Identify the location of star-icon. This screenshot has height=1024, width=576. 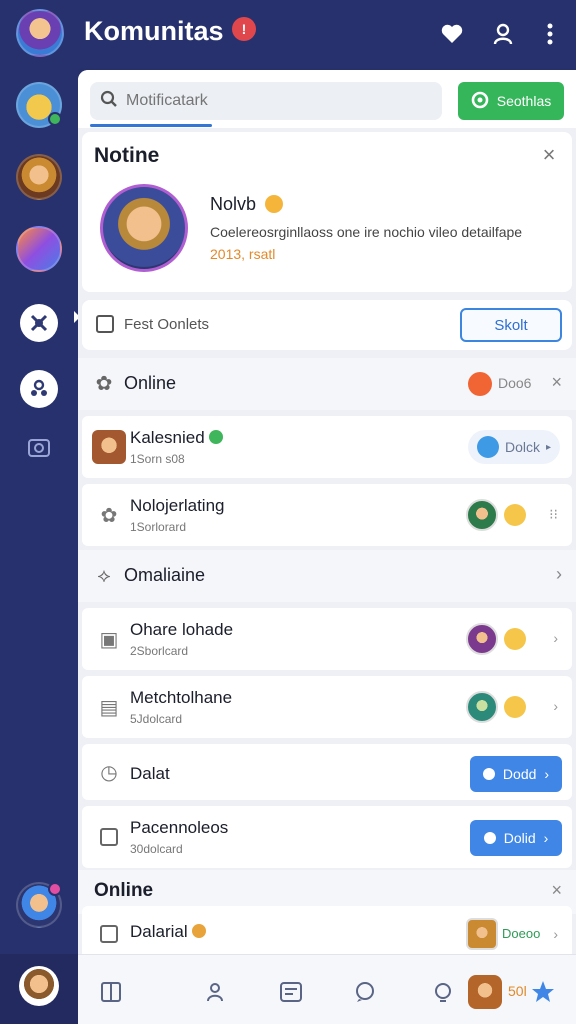
(543, 994).